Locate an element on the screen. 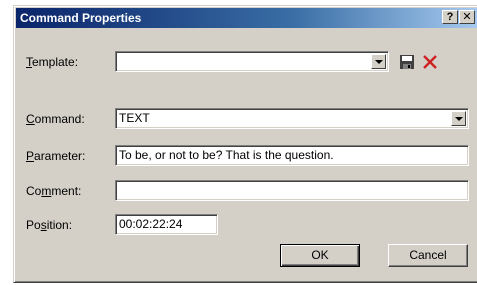 This screenshot has width=477, height=285. command-label: Command: is located at coordinates (55, 119).